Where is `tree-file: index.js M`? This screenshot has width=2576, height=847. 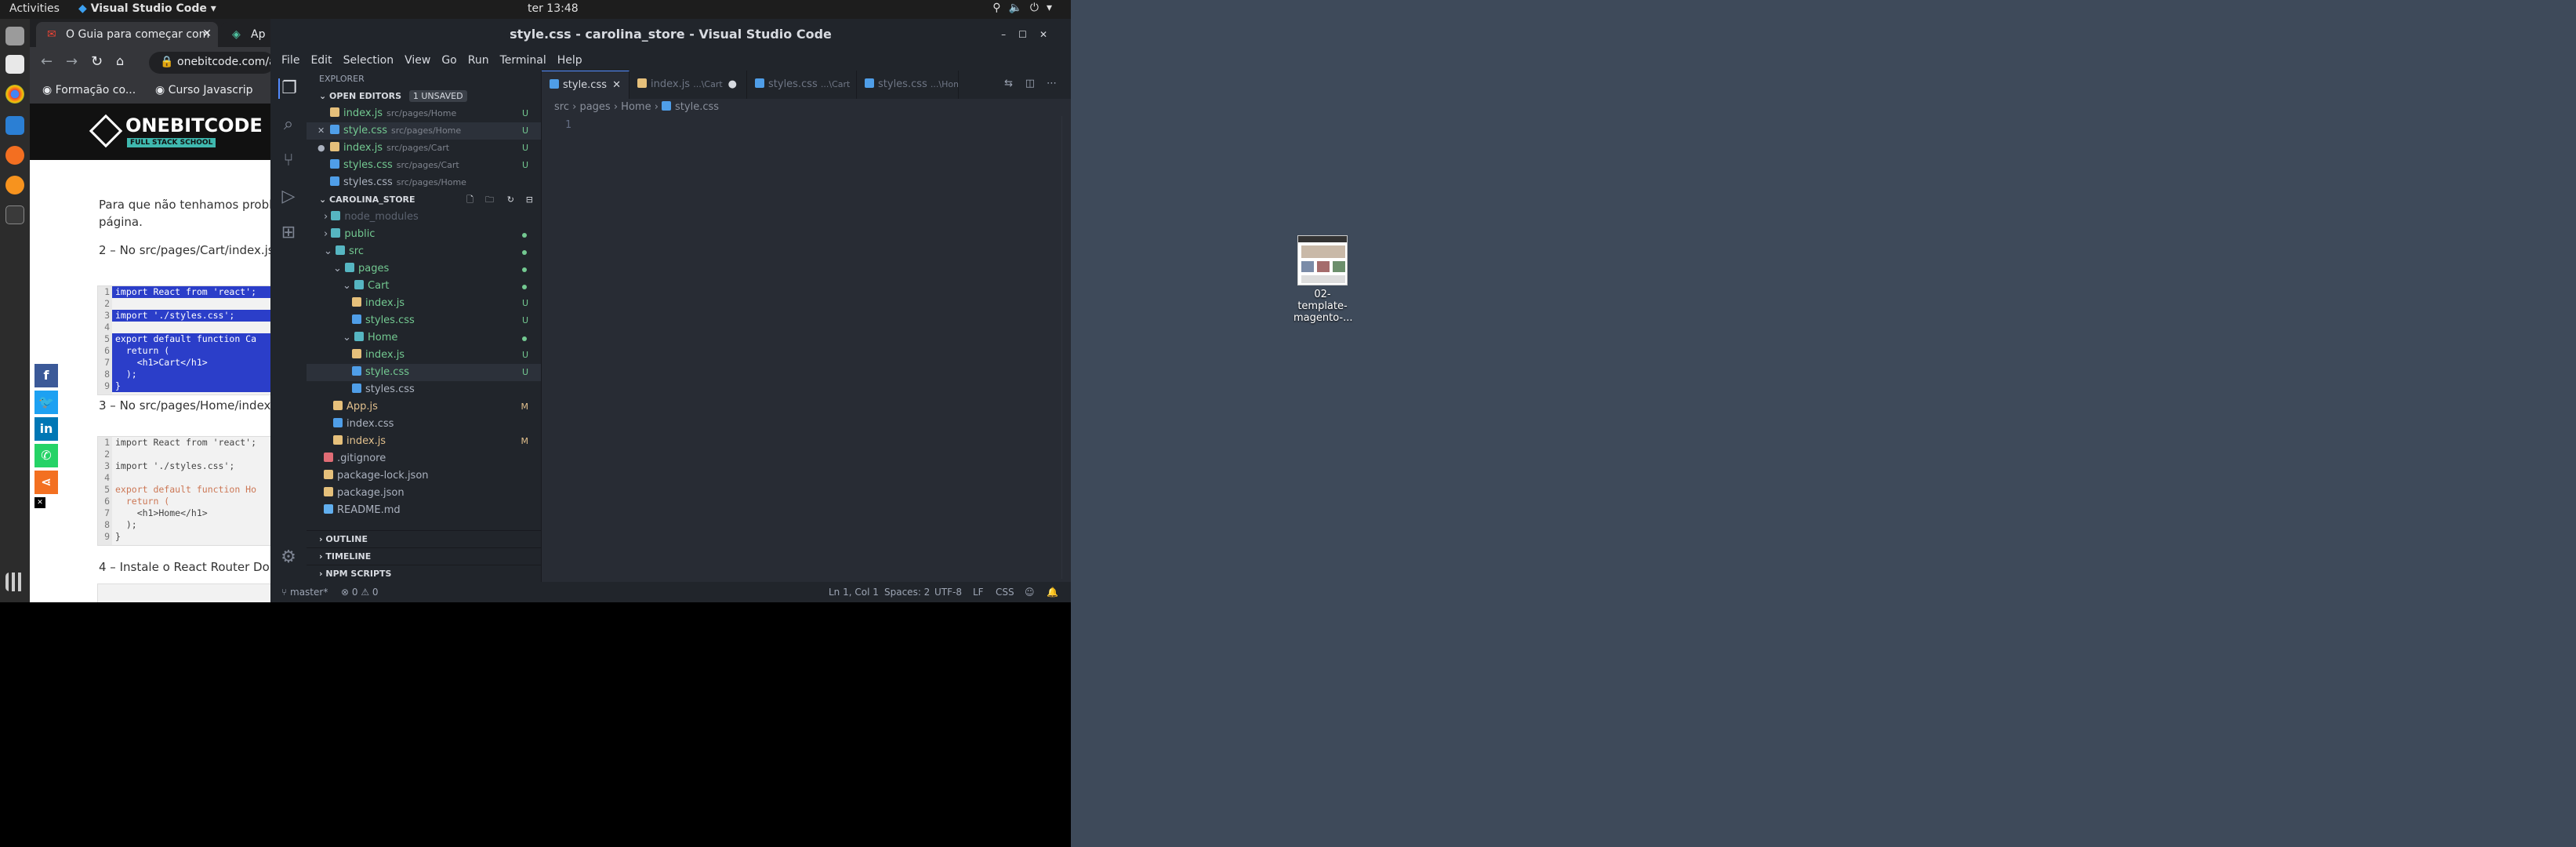
tree-file: index.js M is located at coordinates (424, 441).